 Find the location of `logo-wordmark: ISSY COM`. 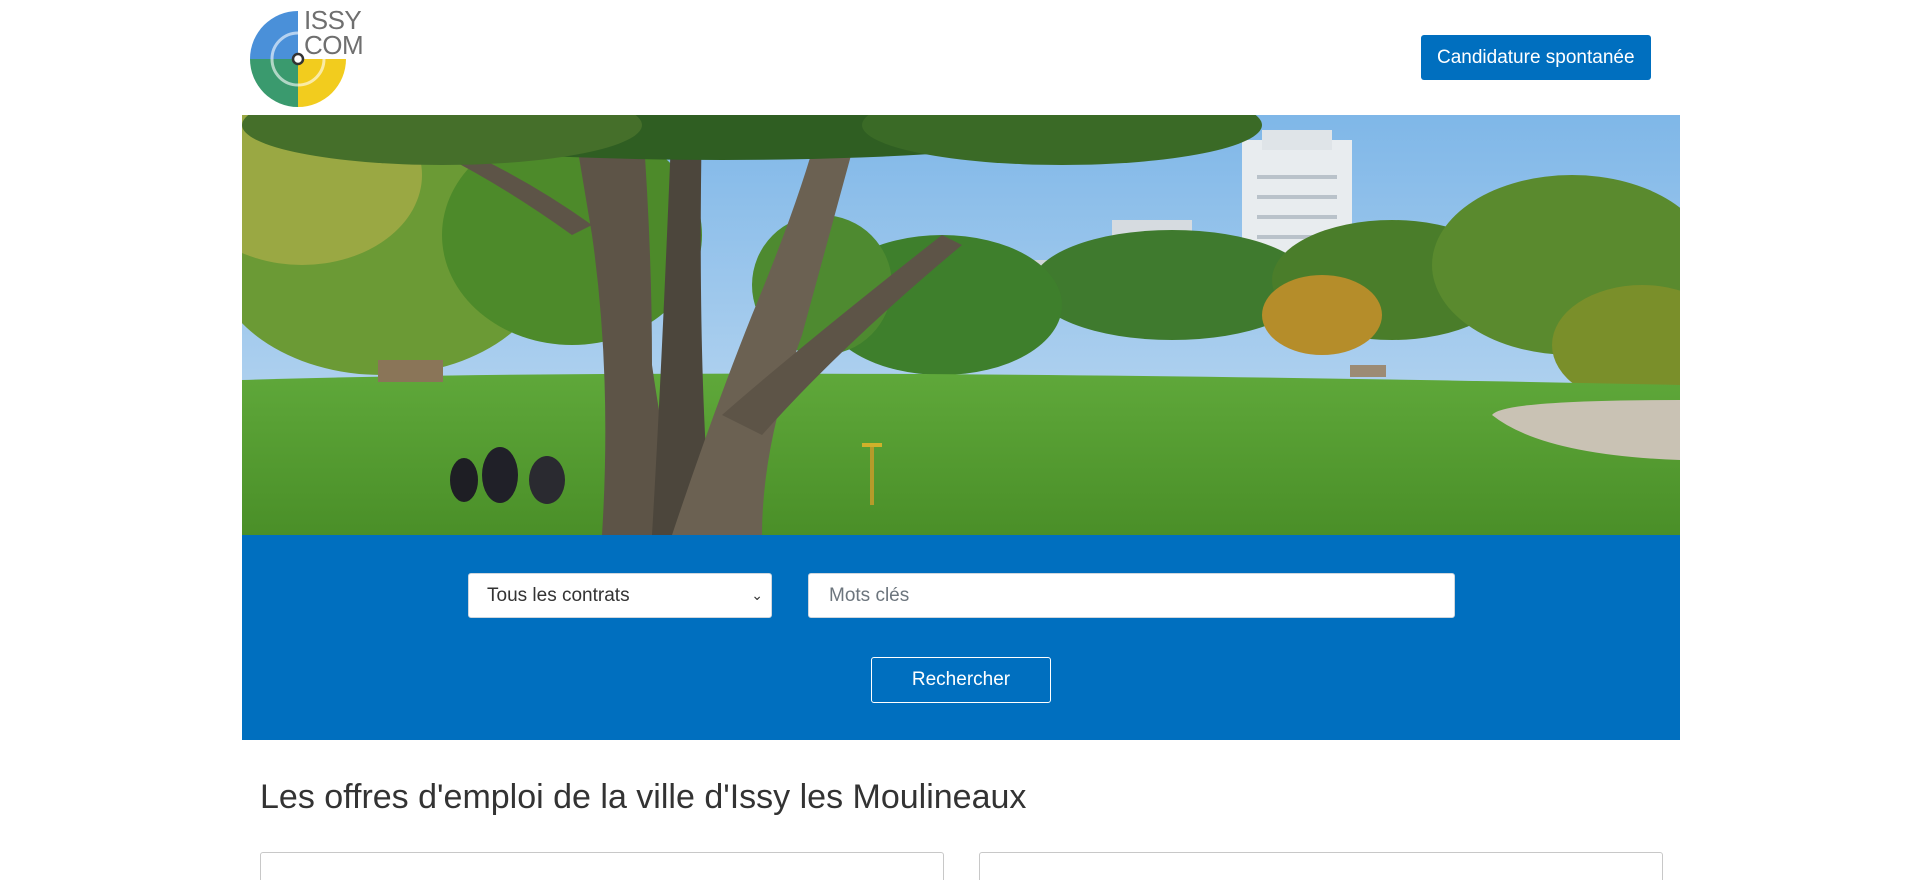

logo-wordmark: ISSY COM is located at coordinates (334, 33).